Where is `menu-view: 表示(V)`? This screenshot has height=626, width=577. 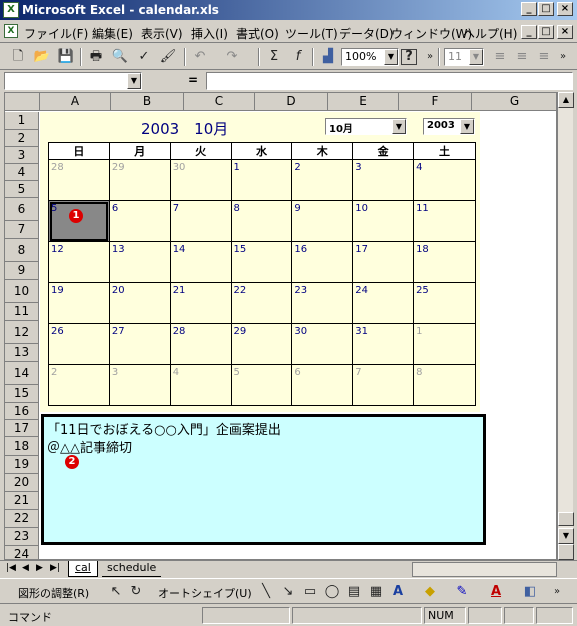 menu-view: 表示(V) is located at coordinates (162, 33).